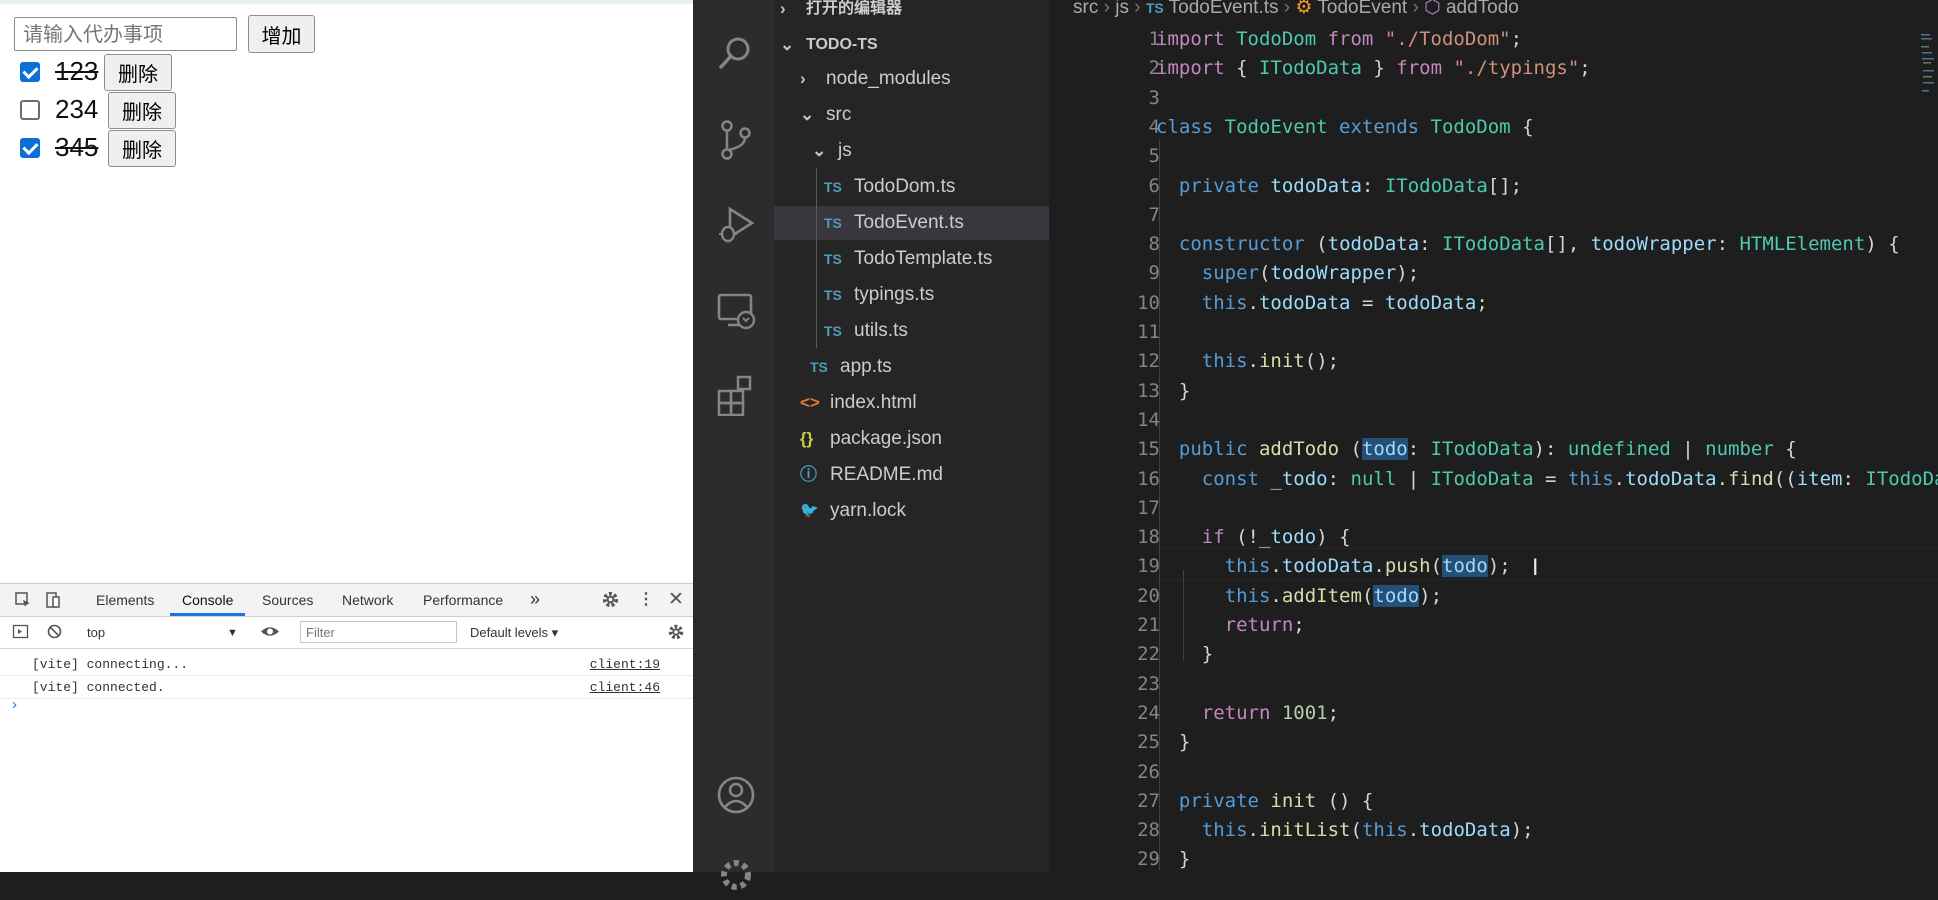  I want to click on log-source-link: client:19, so click(625, 664).